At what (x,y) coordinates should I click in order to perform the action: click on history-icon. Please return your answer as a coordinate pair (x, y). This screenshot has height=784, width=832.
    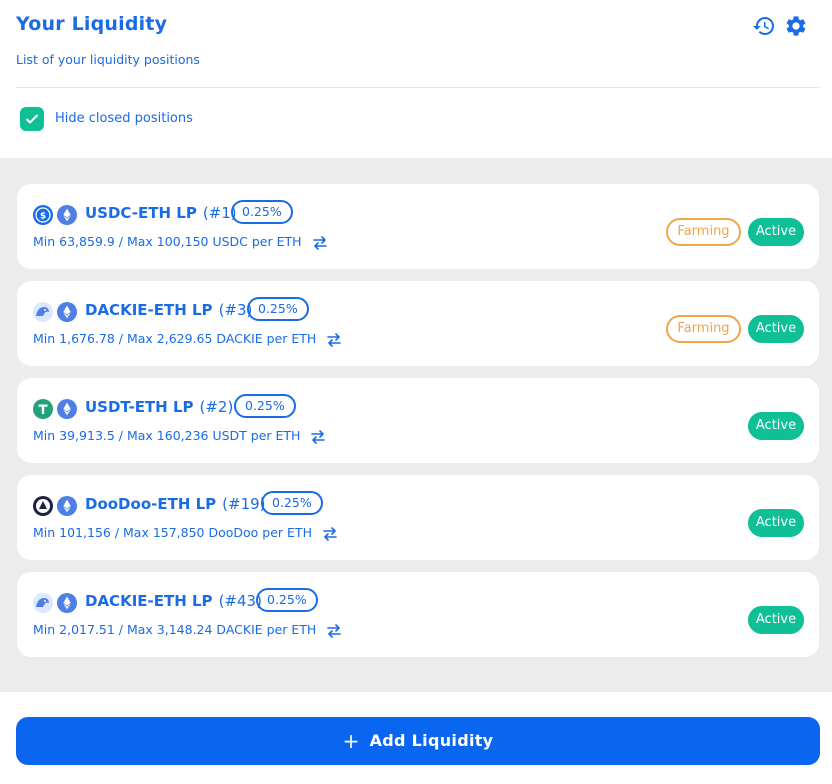
    Looking at the image, I should click on (764, 26).